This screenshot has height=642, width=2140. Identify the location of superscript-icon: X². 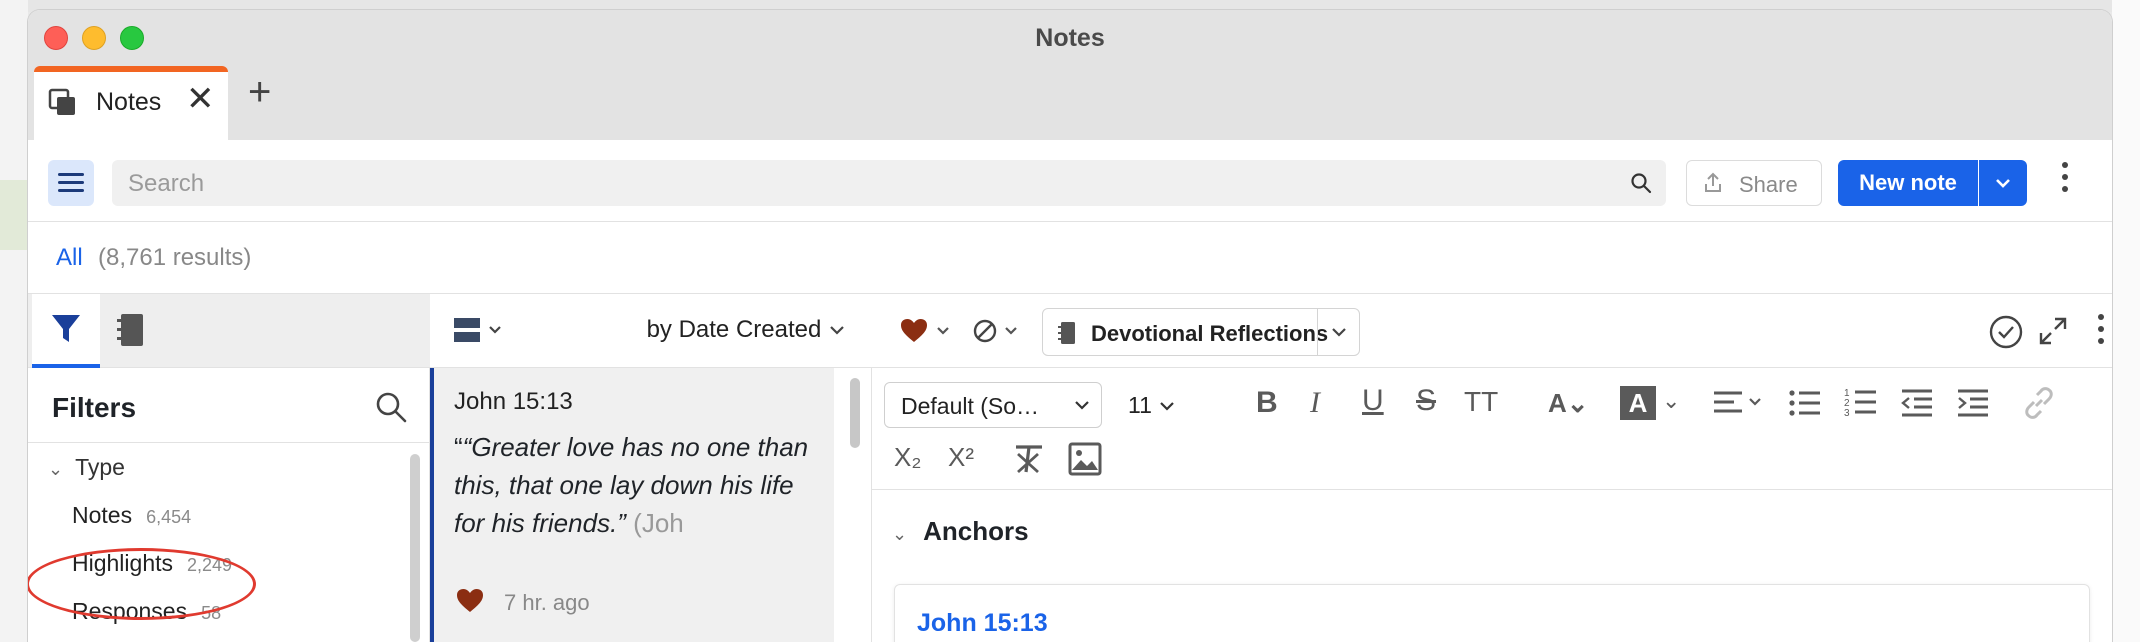
(961, 457).